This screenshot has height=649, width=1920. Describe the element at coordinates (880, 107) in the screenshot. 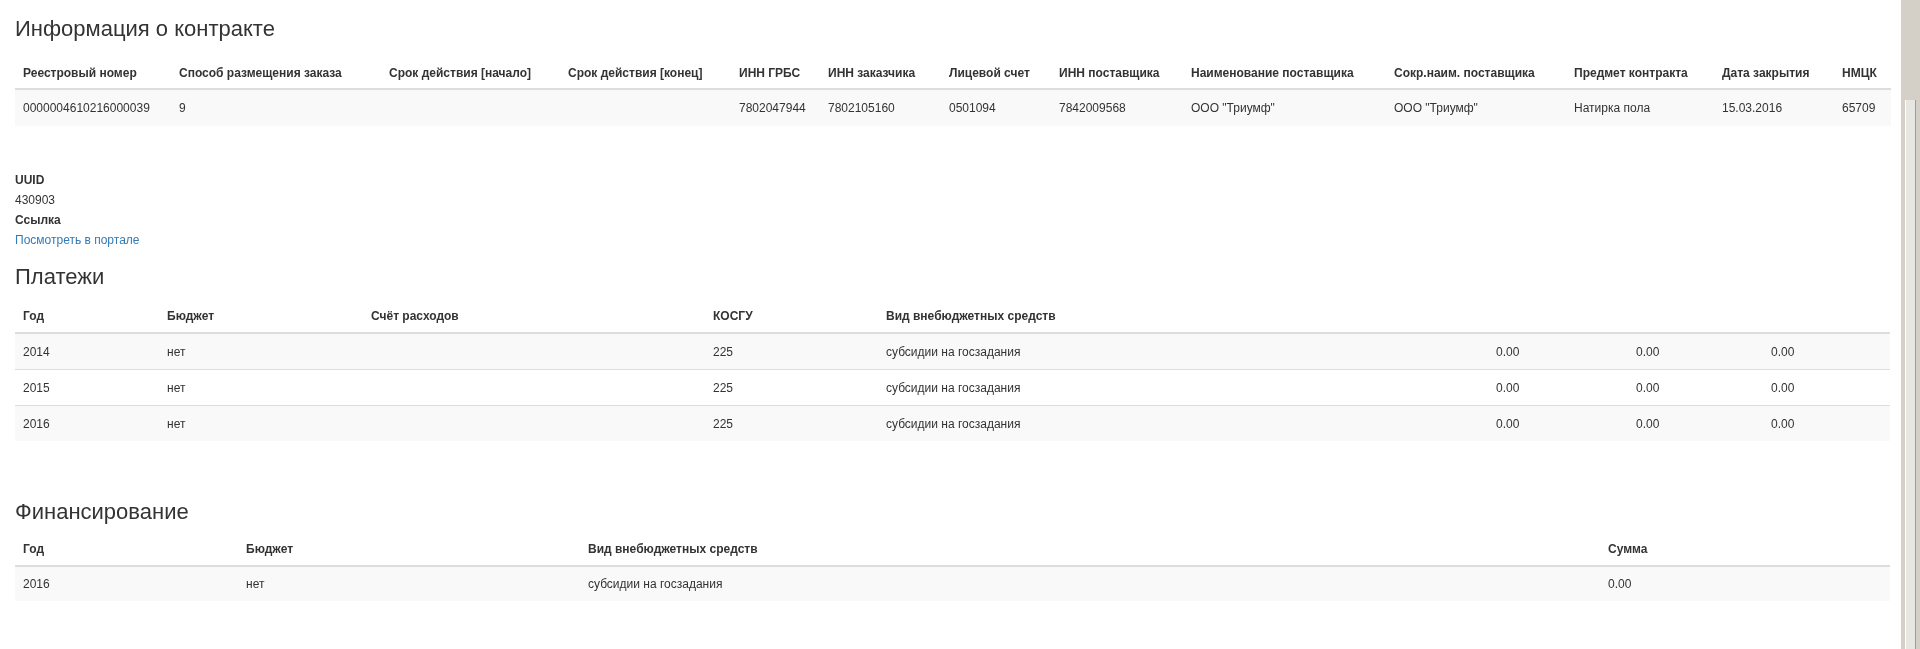

I see `table-cell: 7802105160` at that location.